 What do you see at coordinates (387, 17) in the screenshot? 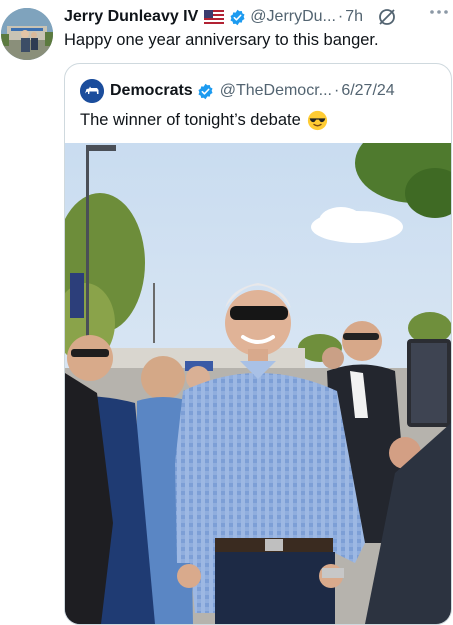
I see `grok-icon` at bounding box center [387, 17].